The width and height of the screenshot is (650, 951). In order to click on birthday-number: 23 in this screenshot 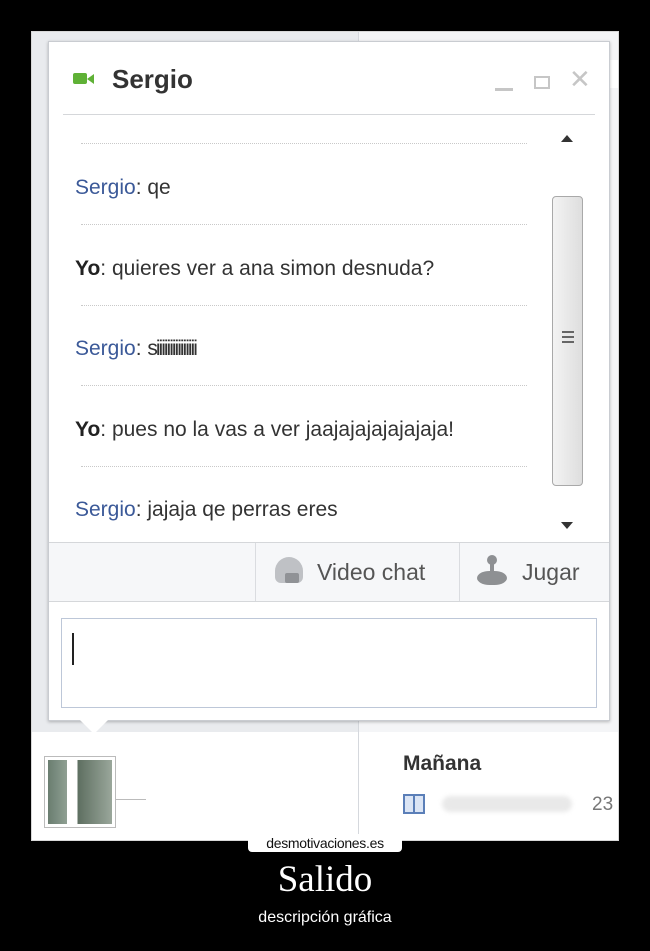, I will do `click(603, 804)`.